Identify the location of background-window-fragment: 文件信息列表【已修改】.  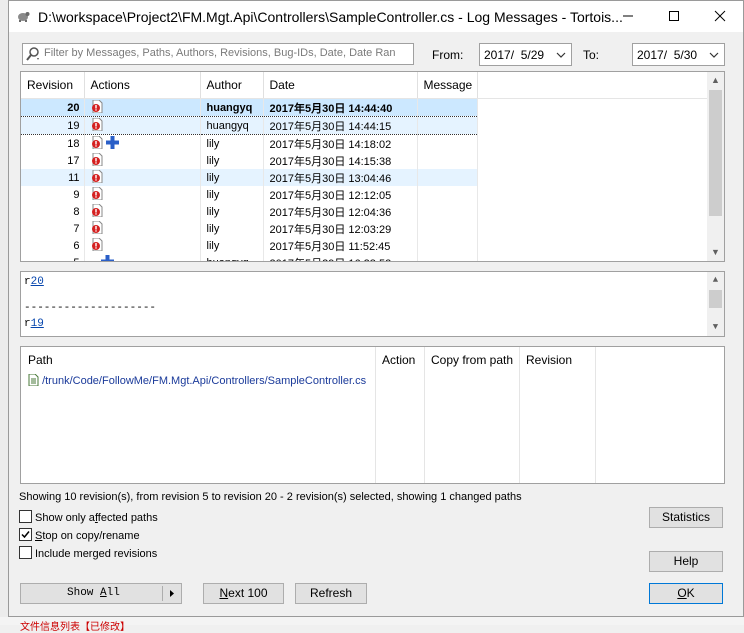
(372, 625).